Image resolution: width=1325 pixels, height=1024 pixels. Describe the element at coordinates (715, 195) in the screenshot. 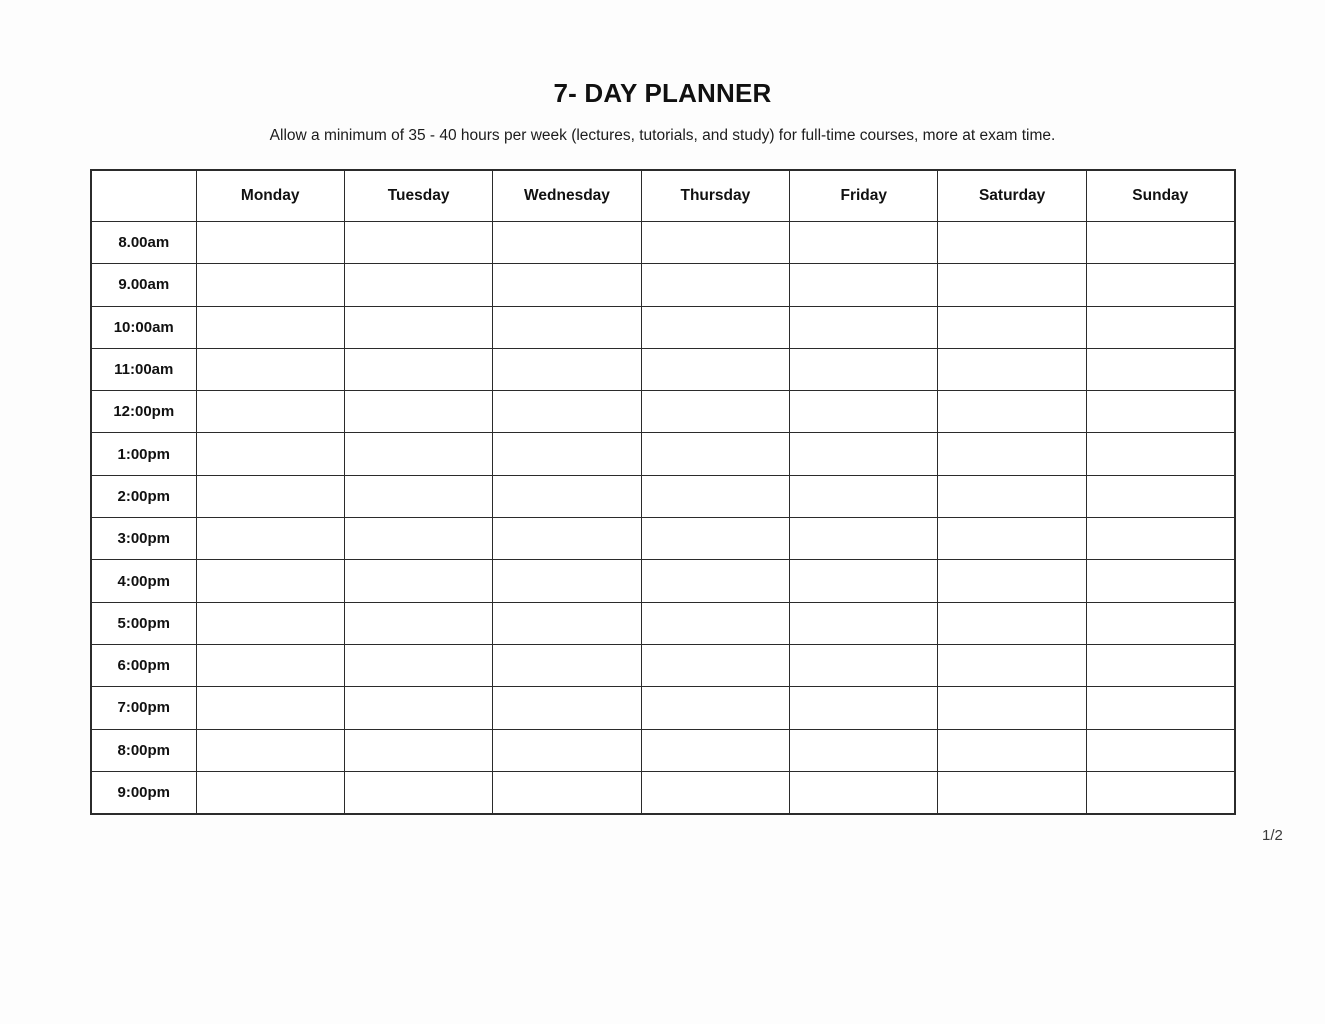

I see `header-thursday: Thursday` at that location.